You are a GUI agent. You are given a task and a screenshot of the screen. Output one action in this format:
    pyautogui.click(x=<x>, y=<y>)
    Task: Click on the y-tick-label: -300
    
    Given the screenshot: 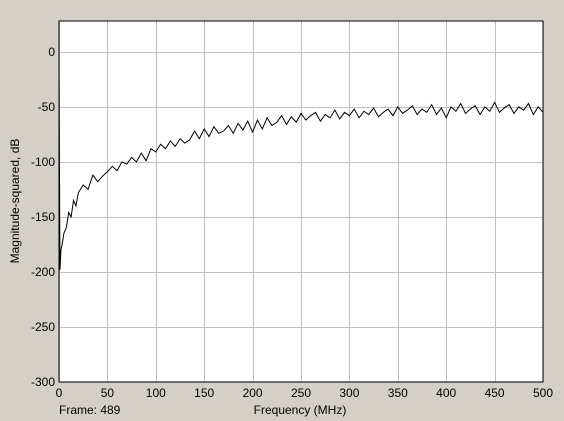 What is the action you would take?
    pyautogui.click(x=43, y=382)
    